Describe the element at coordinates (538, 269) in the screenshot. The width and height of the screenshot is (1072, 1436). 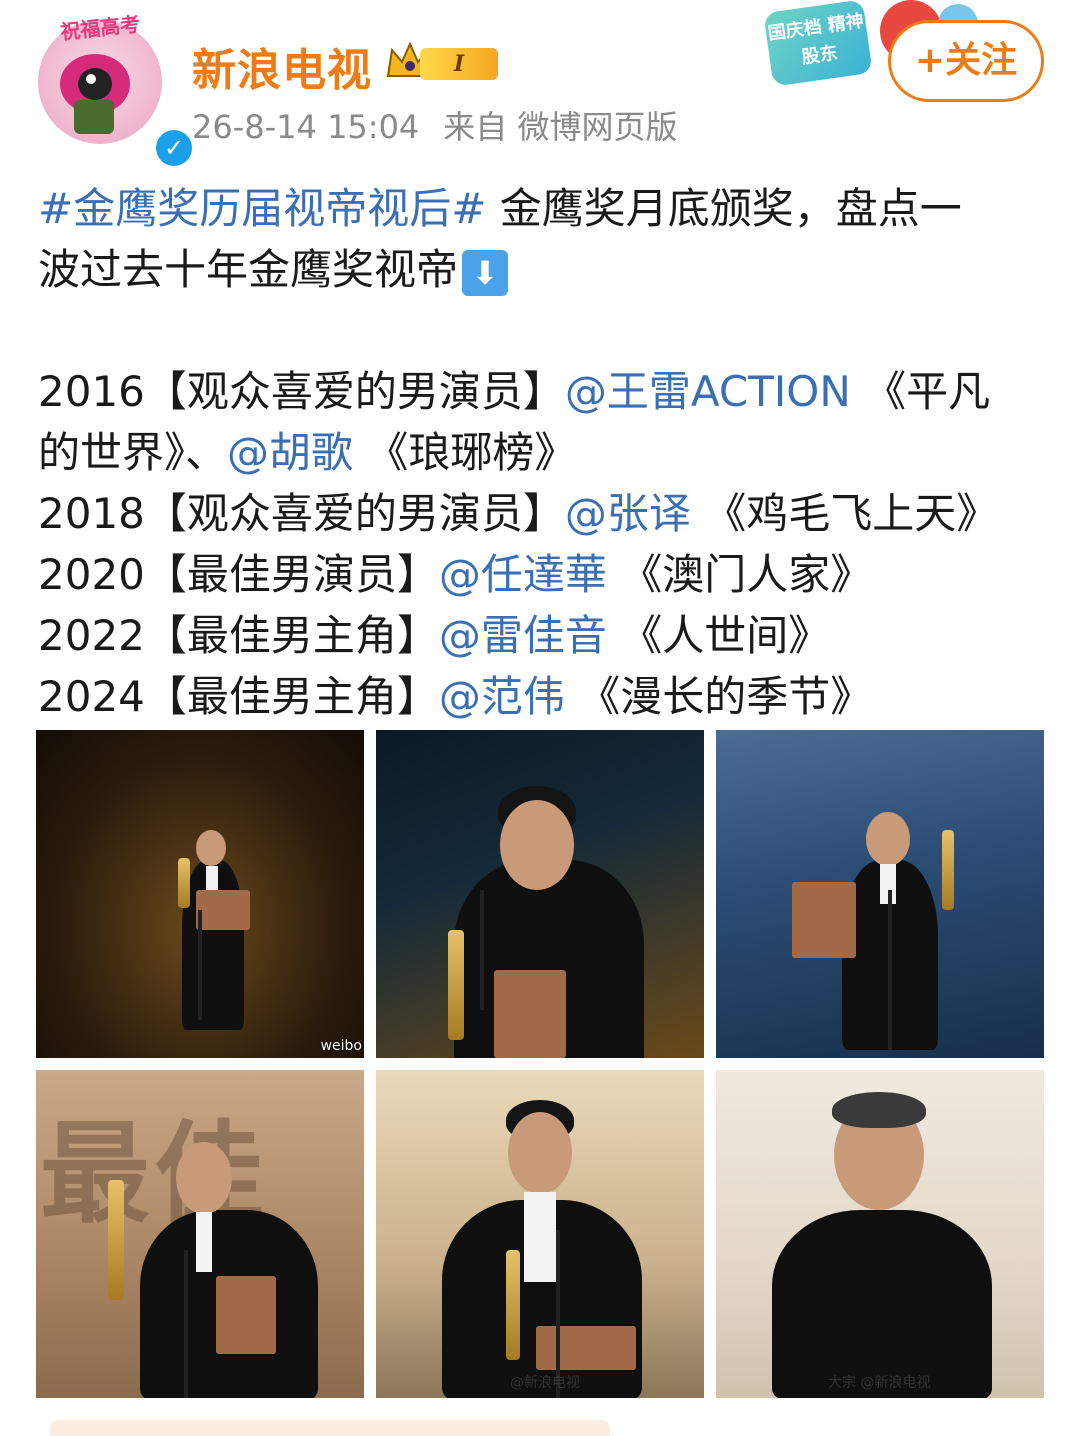
I see `post-line-2: 波过去十年金鹰奖视帝 ⬇` at that location.